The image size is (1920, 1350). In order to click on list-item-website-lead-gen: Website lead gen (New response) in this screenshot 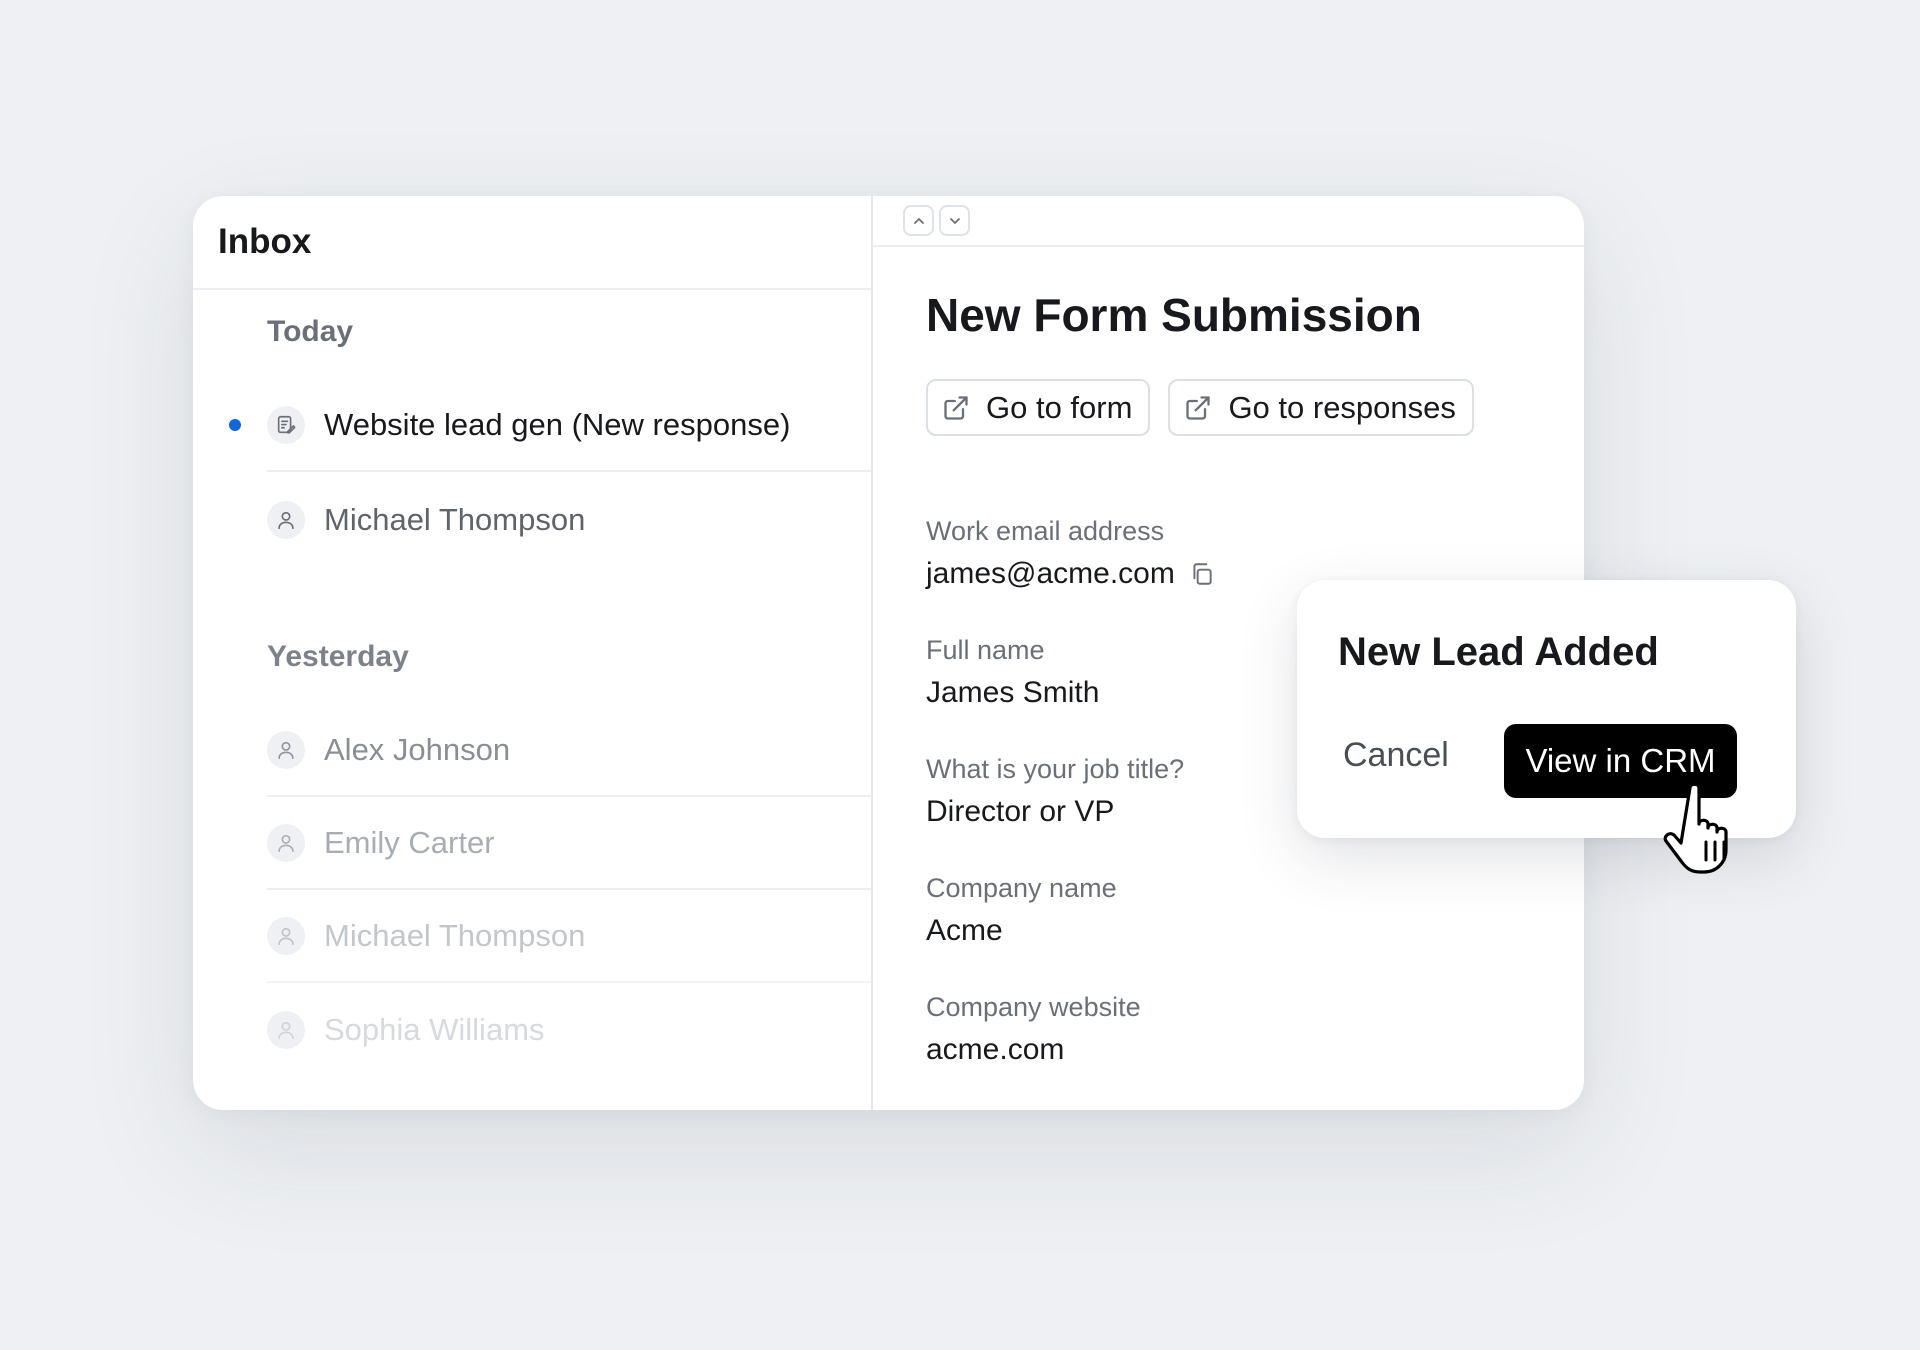, I will do `click(550, 426)`.